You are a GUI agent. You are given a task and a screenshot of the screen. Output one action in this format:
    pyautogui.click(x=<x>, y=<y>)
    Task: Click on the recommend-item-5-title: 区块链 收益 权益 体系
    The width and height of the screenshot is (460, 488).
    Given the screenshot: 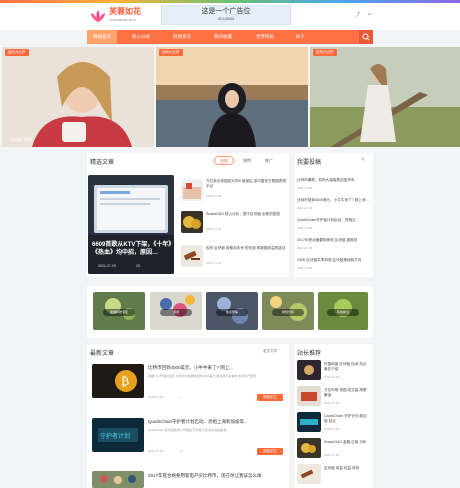 What is the action you would take?
    pyautogui.click(x=347, y=468)
    